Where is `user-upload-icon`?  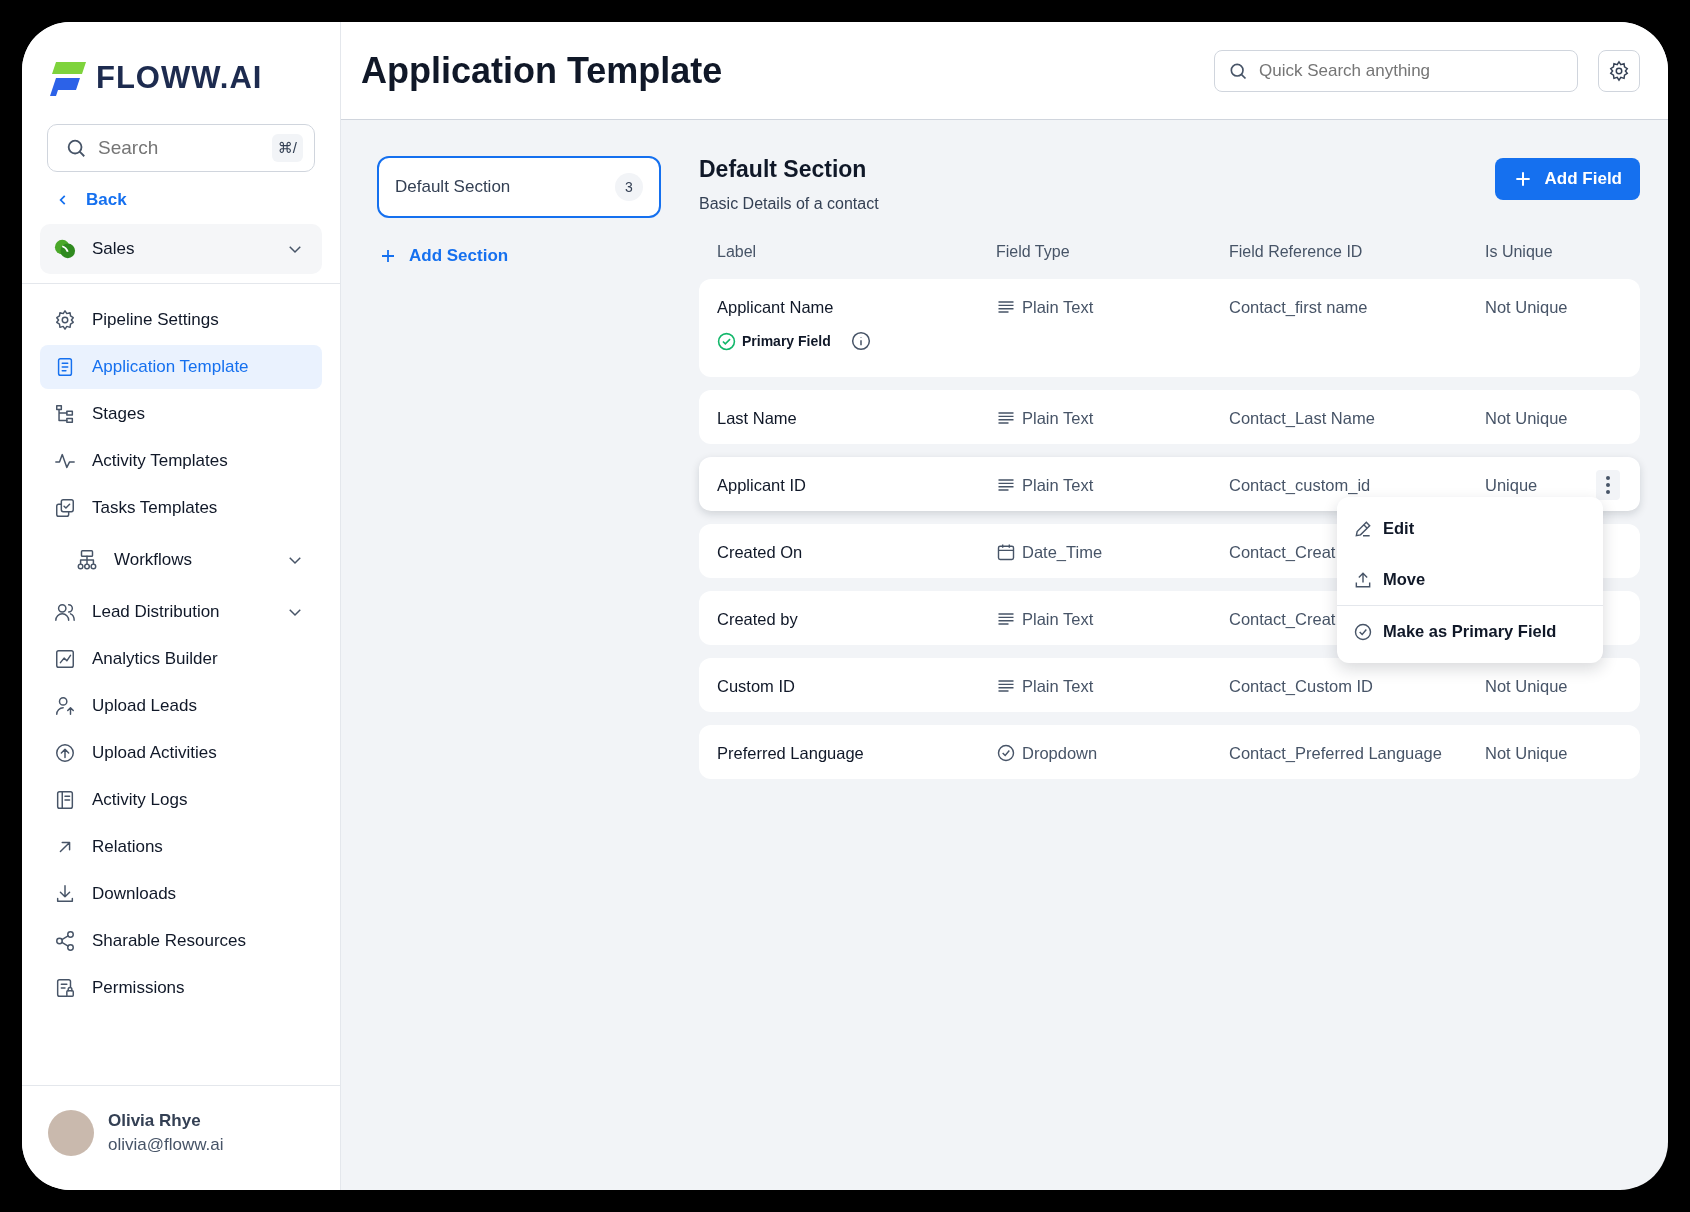
user-upload-icon is located at coordinates (65, 706).